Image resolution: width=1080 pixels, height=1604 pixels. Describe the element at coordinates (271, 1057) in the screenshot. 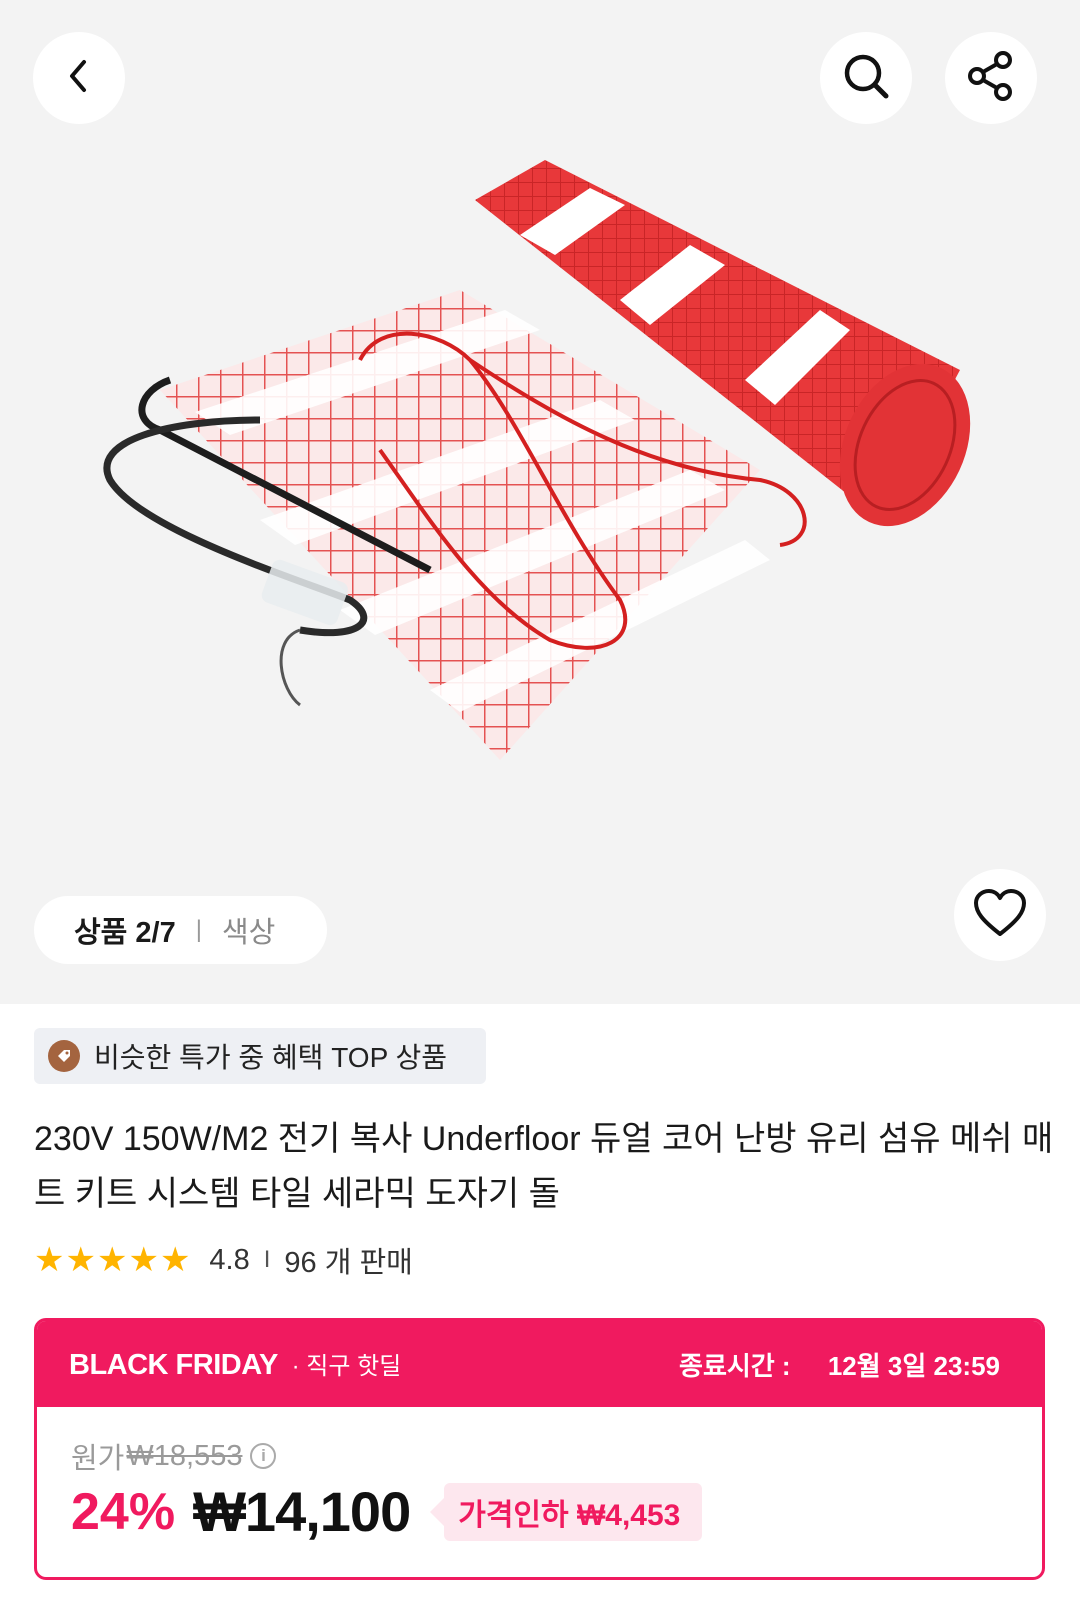

I see `badge-label: 비슷한 특가 중 혜택 TOP 상품` at that location.